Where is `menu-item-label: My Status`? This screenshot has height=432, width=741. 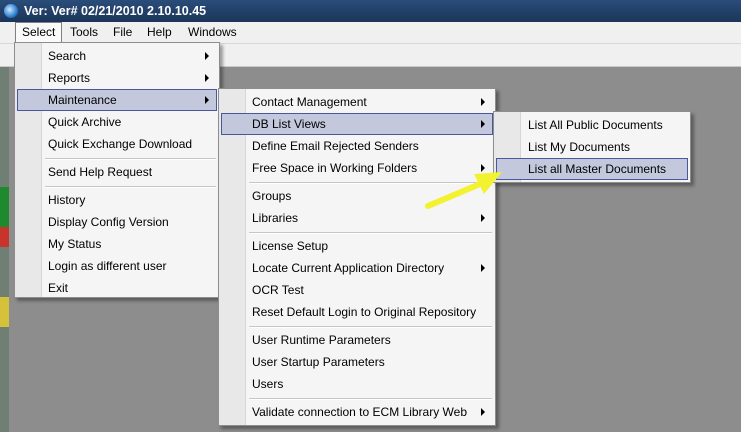
menu-item-label: My Status is located at coordinates (75, 244).